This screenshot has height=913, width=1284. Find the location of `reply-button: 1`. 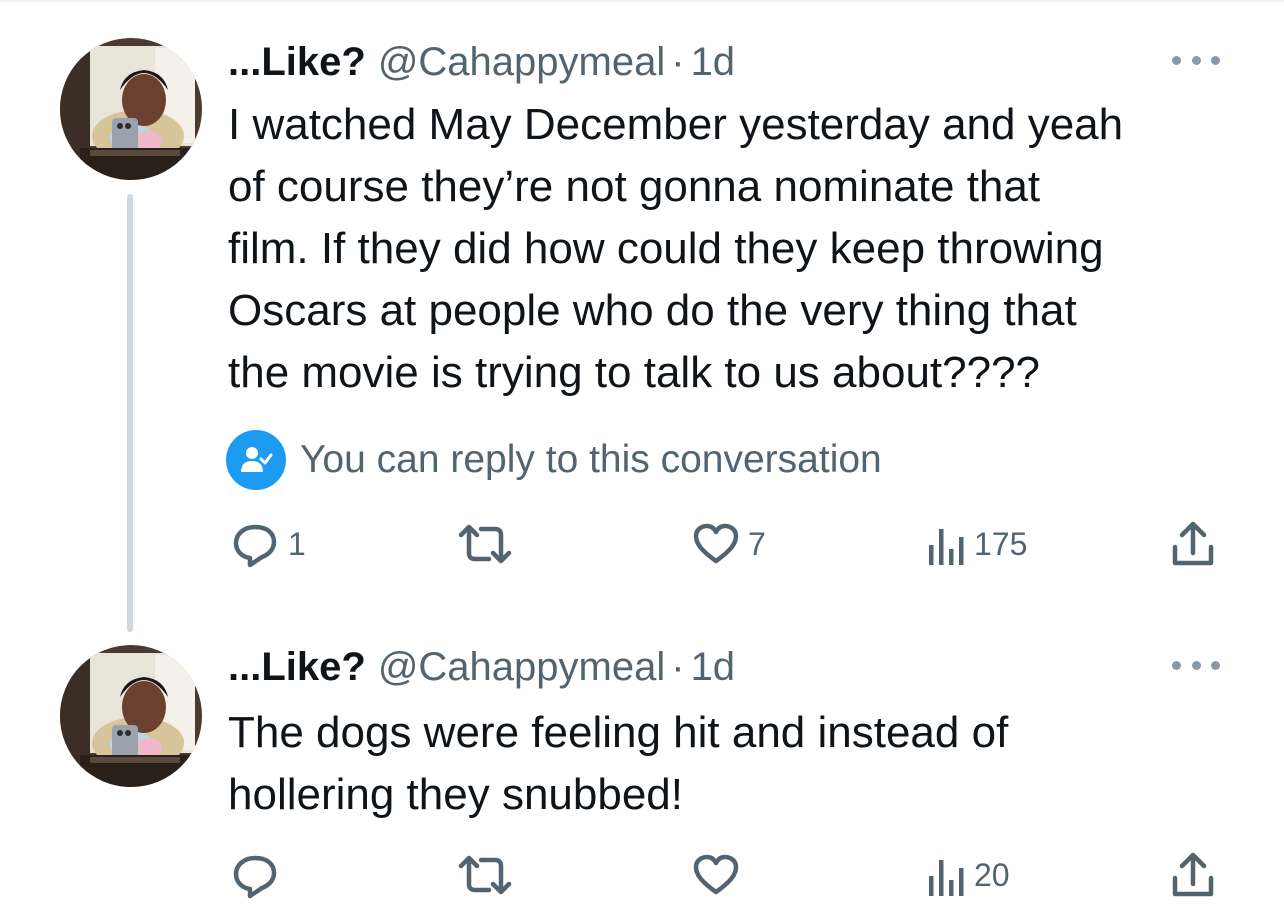

reply-button: 1 is located at coordinates (268, 544).